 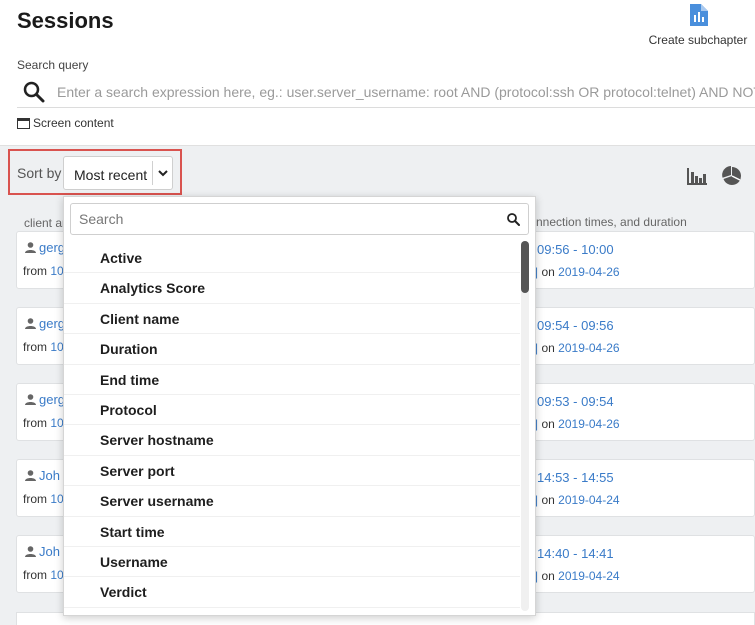 I want to click on create-subchapter-button: Create subchapter, so click(x=698, y=26).